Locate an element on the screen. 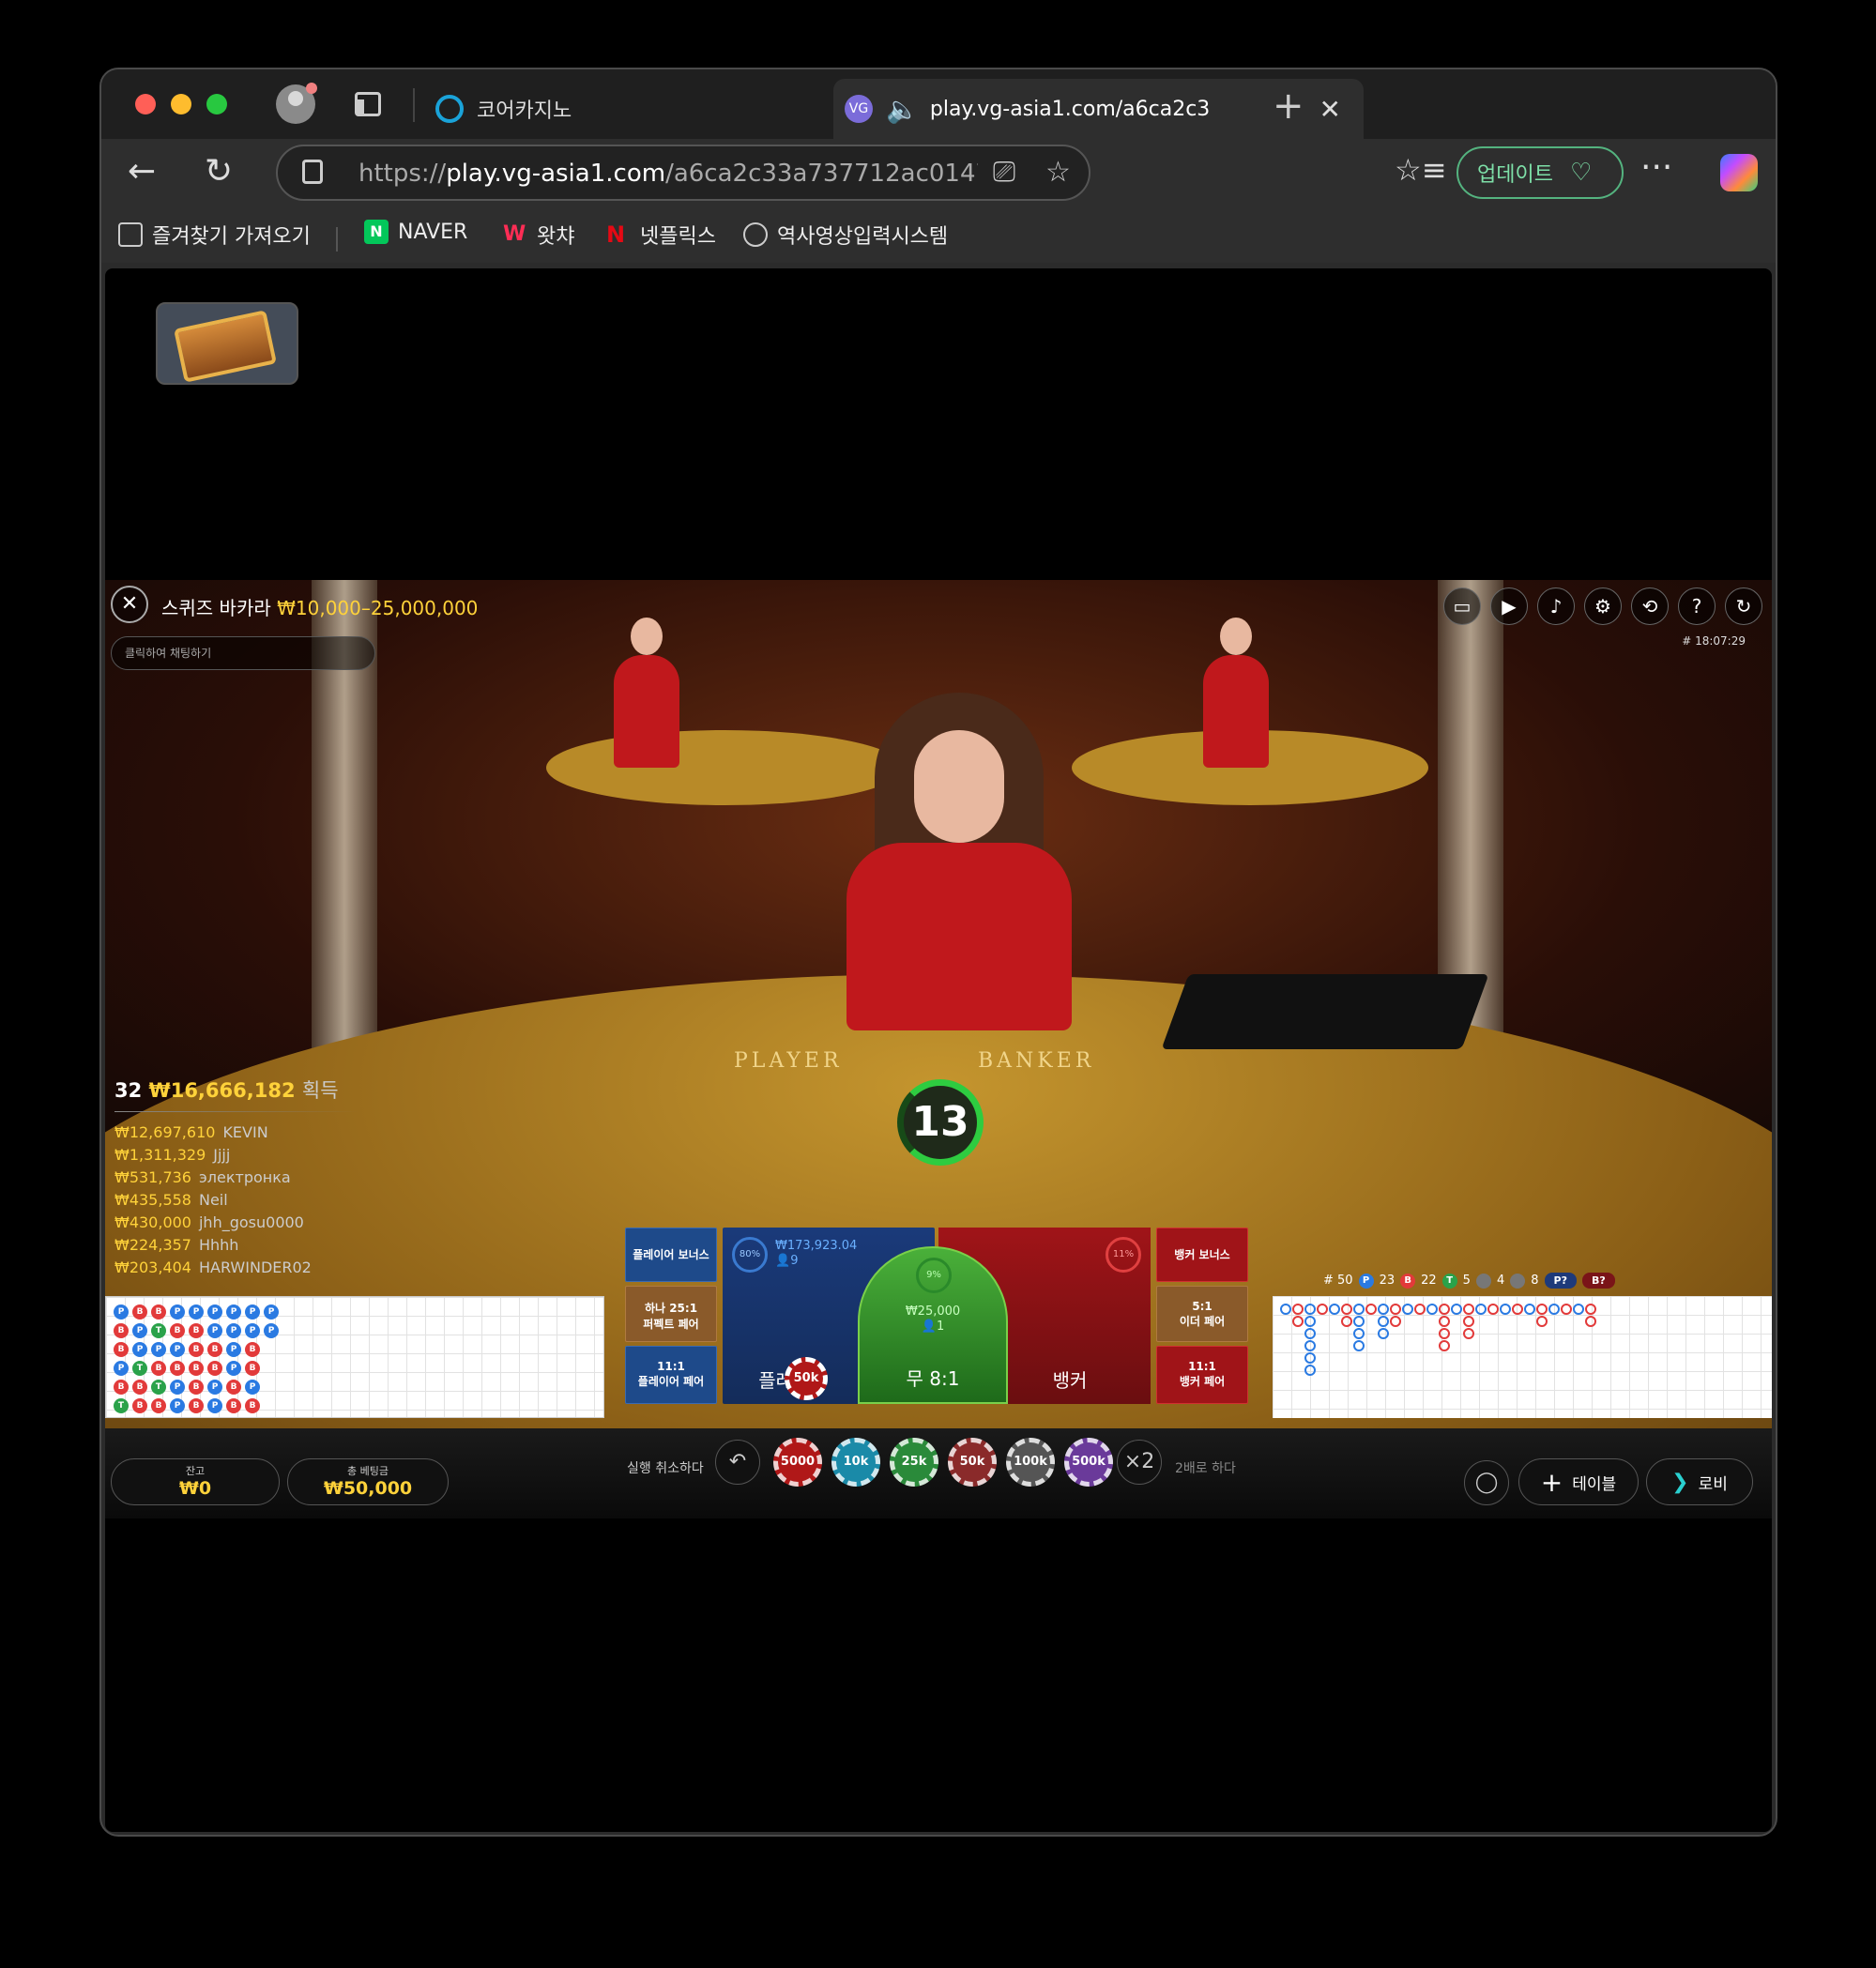  bet-label: 이더 페어 is located at coordinates (1202, 1321).